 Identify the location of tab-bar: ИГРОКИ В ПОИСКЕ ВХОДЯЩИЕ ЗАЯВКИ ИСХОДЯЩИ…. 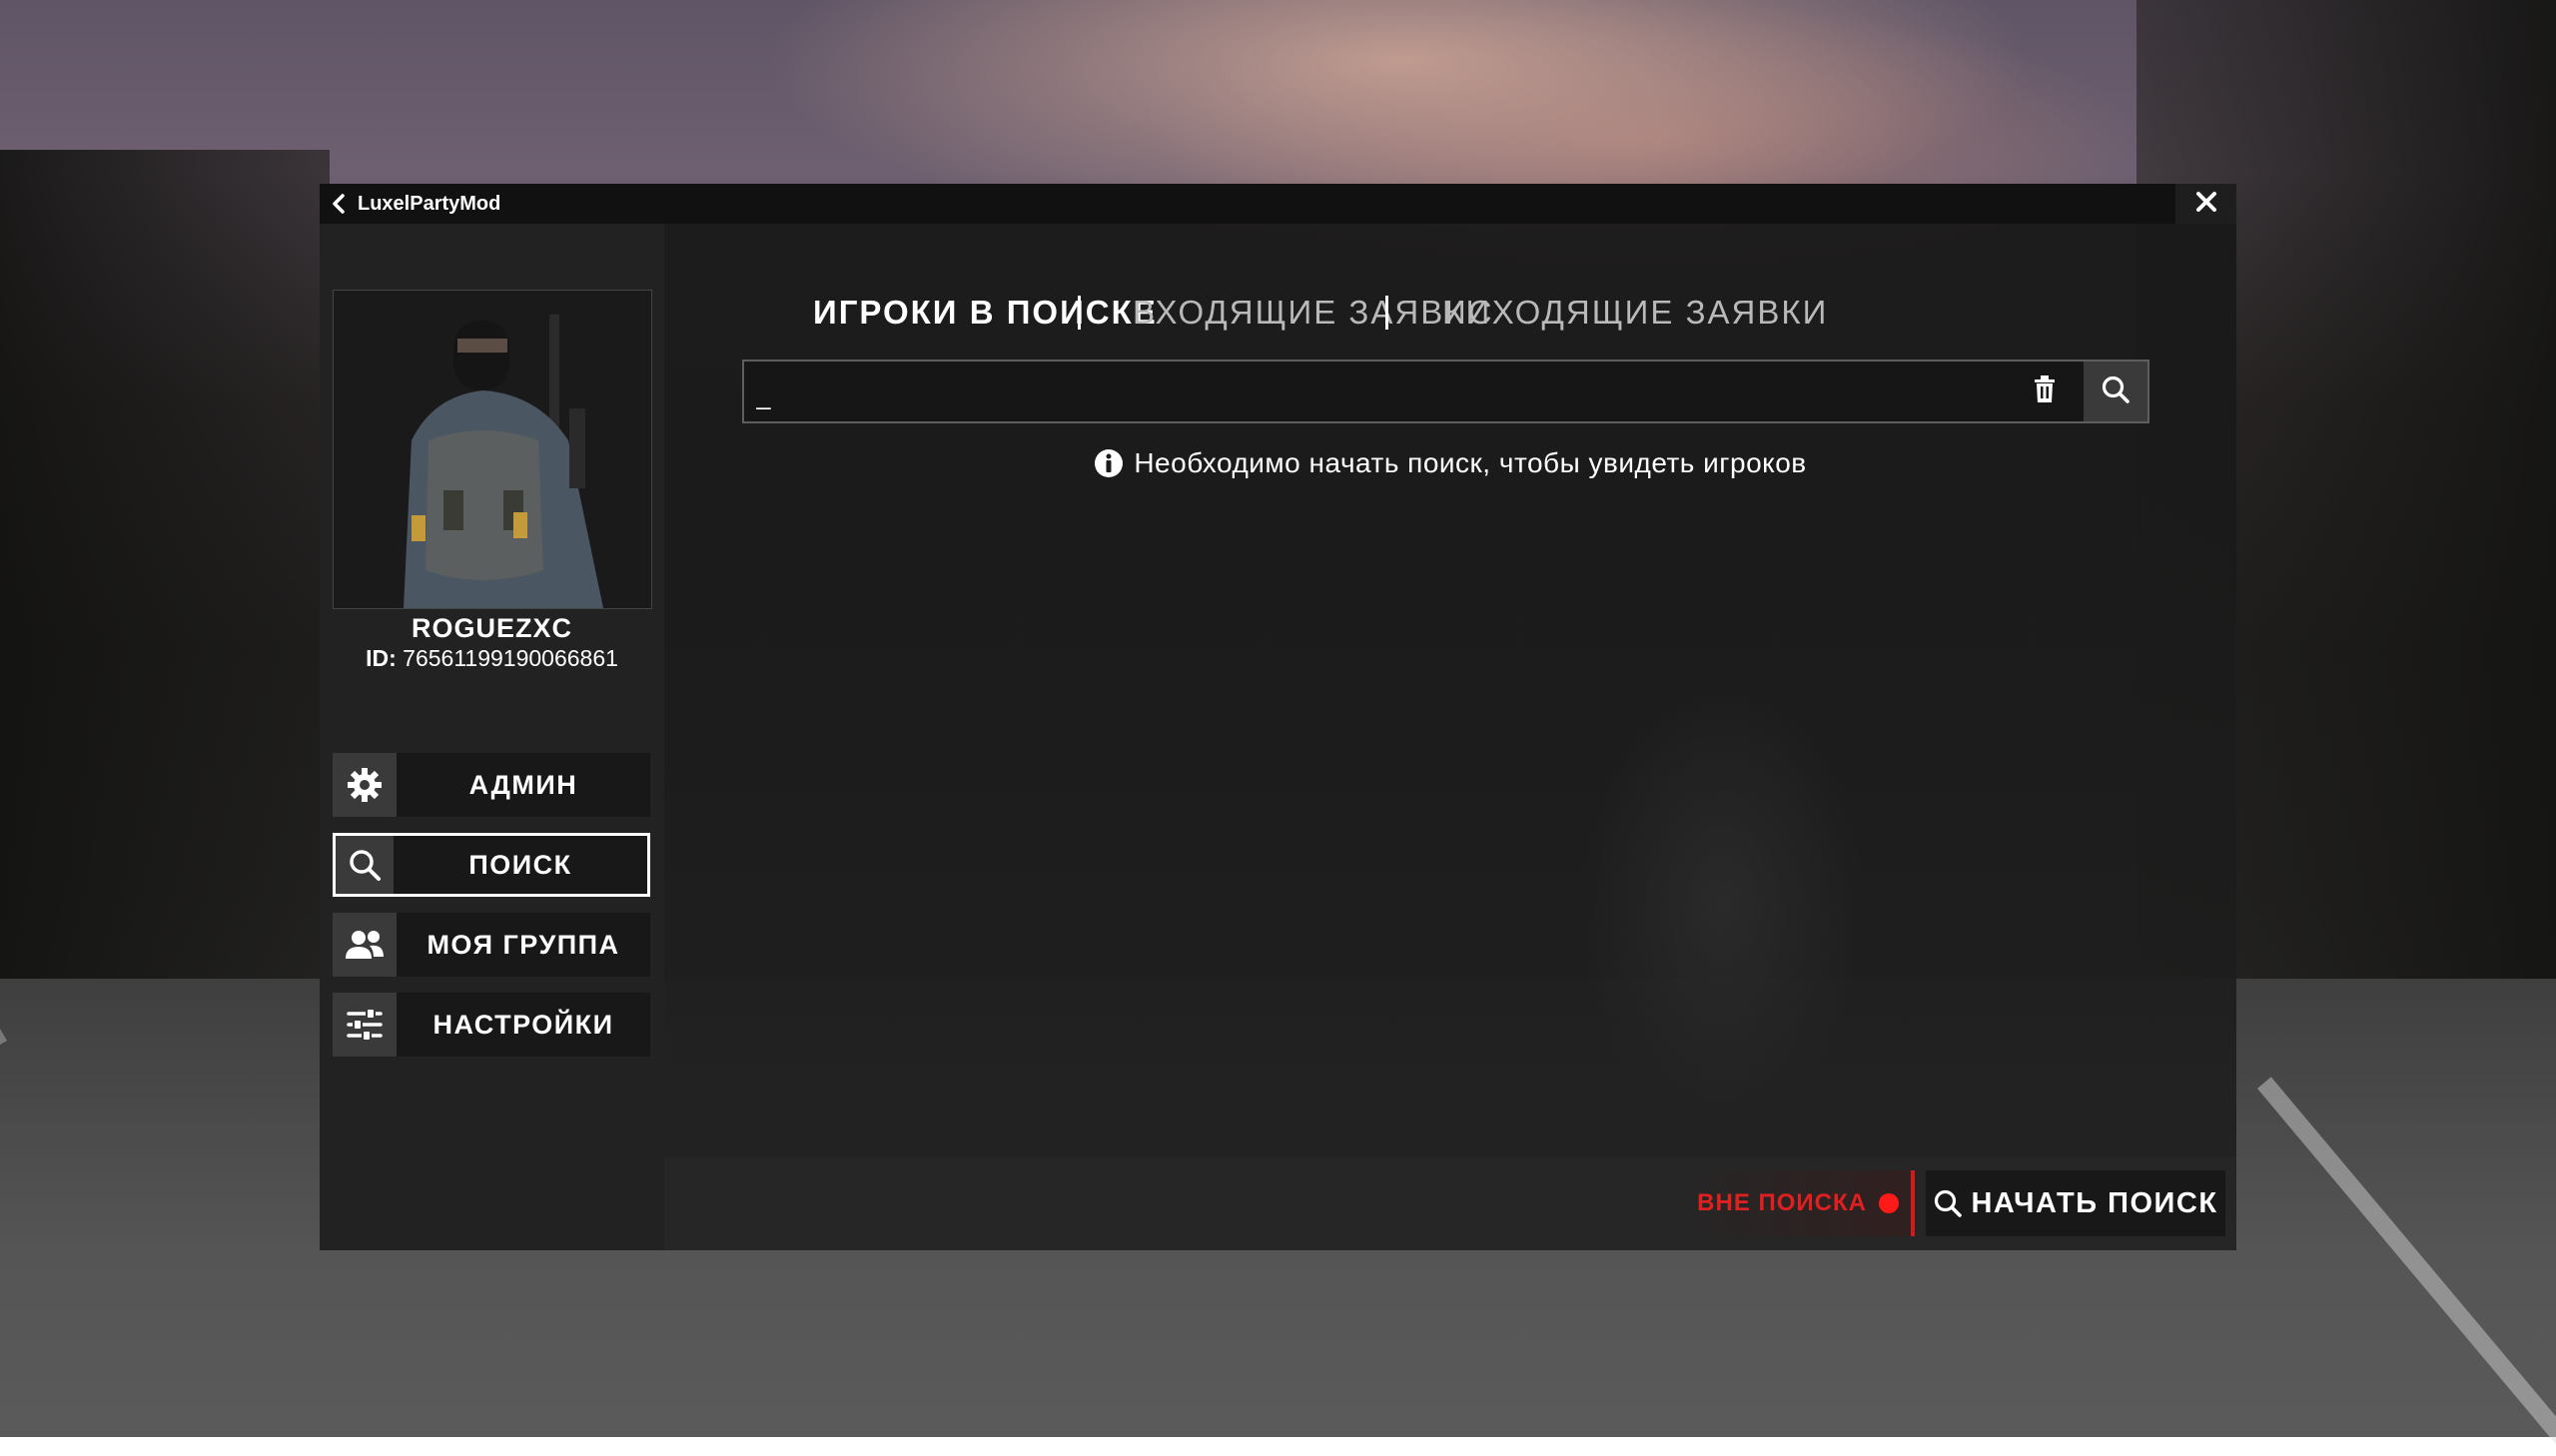
(1450, 319).